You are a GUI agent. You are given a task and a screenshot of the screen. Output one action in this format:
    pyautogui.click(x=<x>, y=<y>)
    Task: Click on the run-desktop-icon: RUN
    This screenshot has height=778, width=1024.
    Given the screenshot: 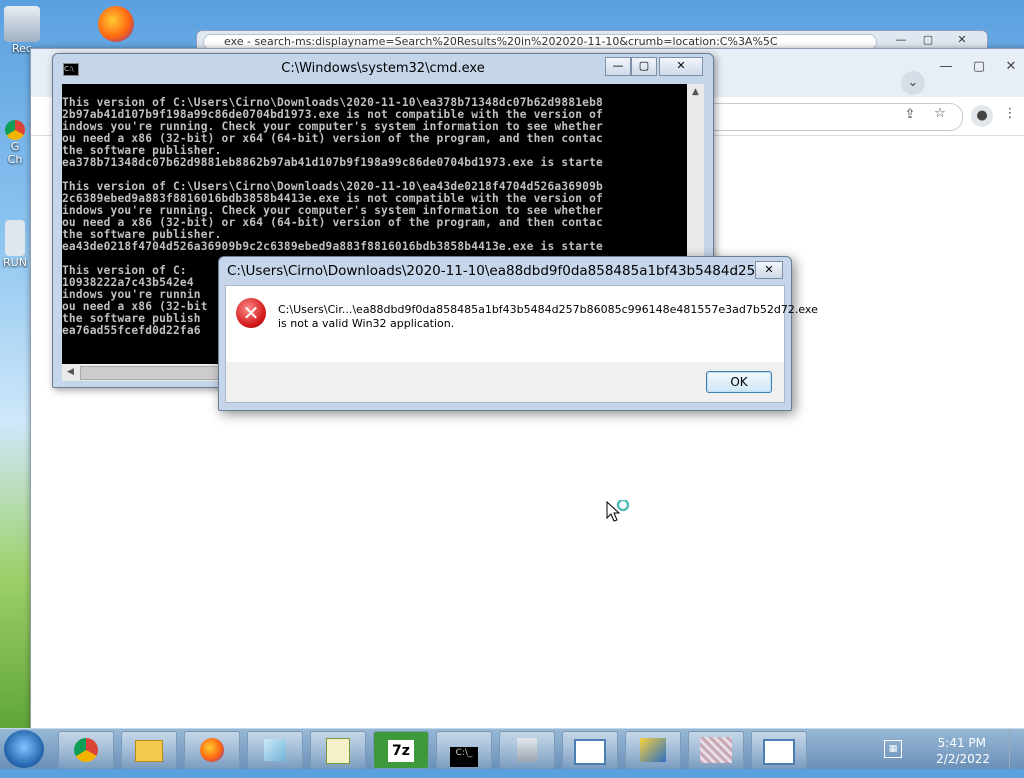 What is the action you would take?
    pyautogui.click(x=15, y=244)
    